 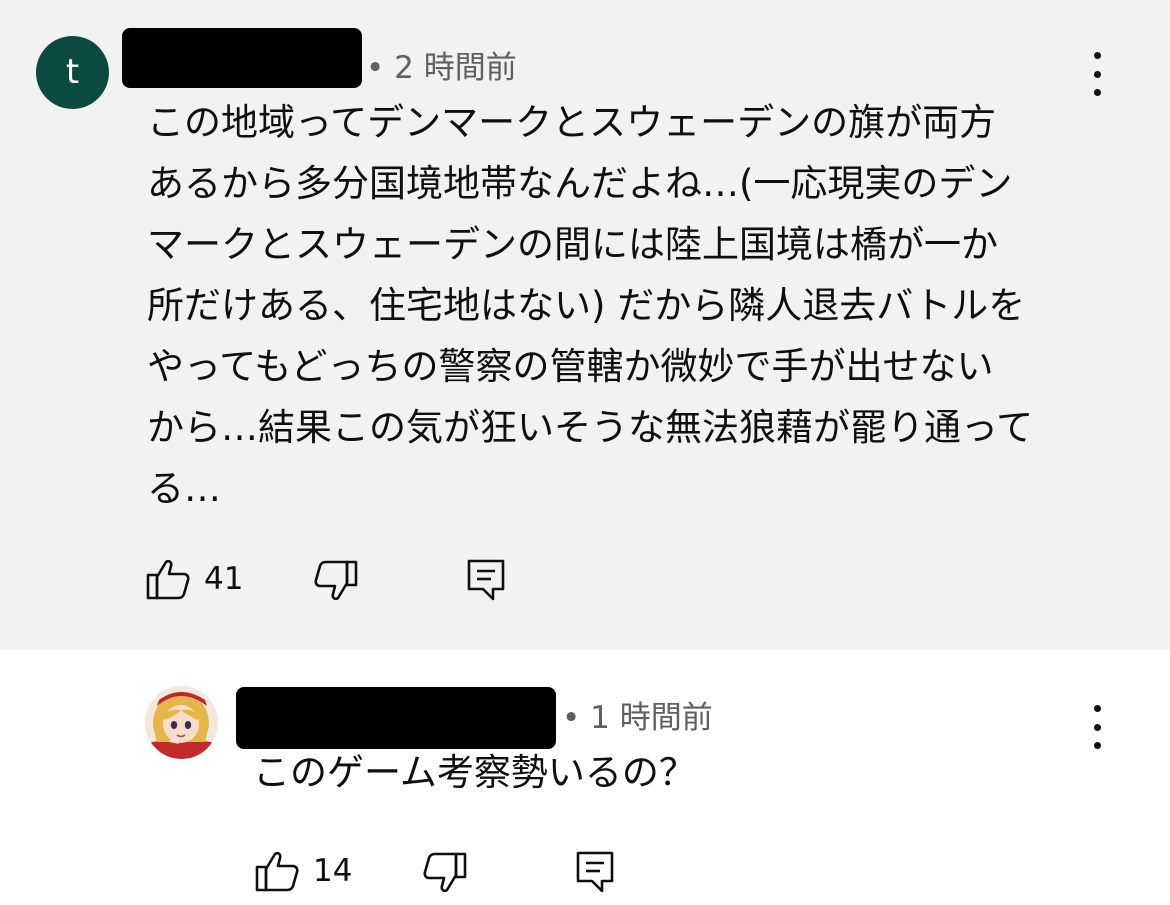 I want to click on like-count: 41, so click(x=224, y=579).